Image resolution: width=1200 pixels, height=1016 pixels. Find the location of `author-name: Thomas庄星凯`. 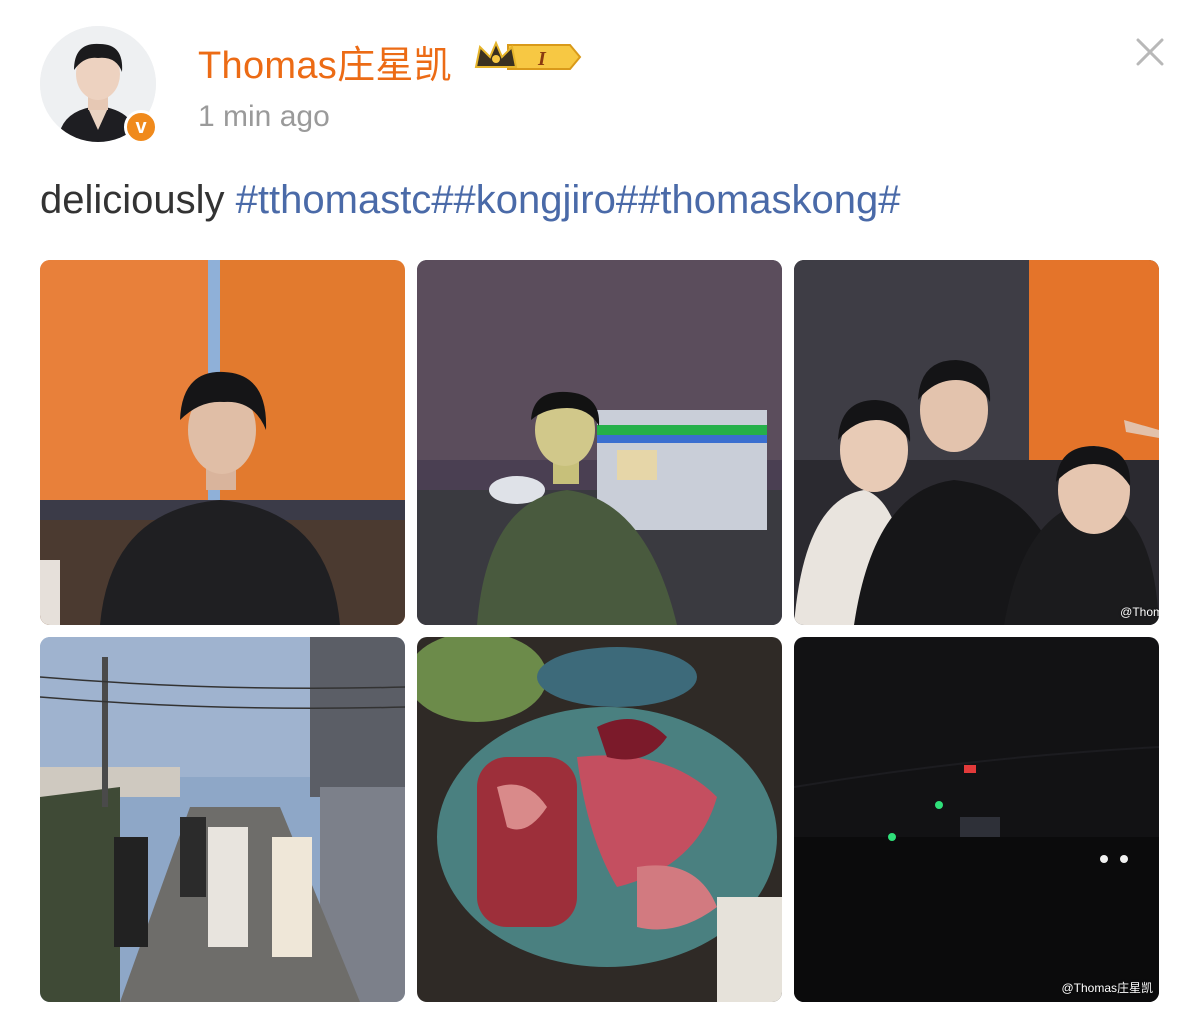

author-name: Thomas庄星凯 is located at coordinates (325, 61).